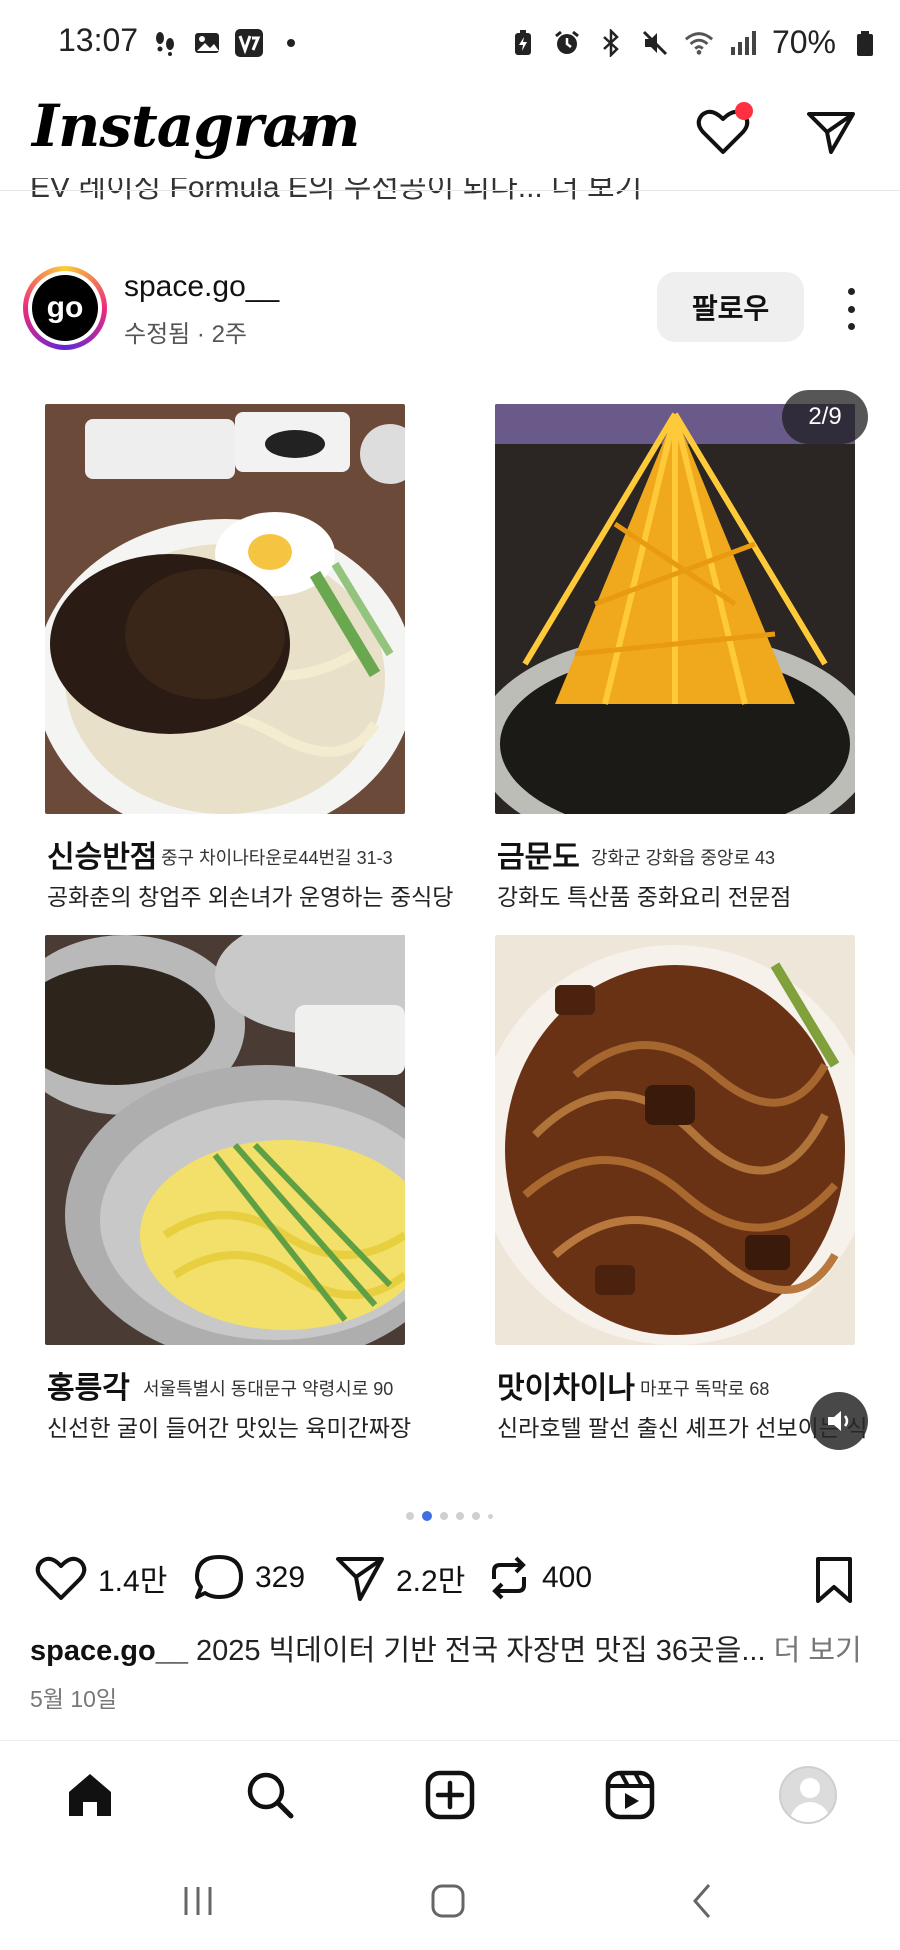 This screenshot has width=900, height=1950. I want to click on home-button-icon, so click(448, 1901).